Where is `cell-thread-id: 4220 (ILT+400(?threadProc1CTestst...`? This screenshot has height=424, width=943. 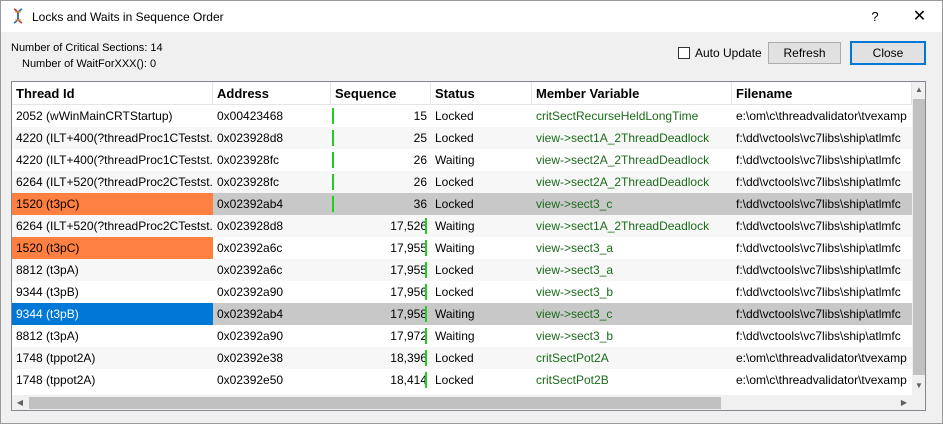
cell-thread-id: 4220 (ILT+400(?threadProc1CTestst... is located at coordinates (114, 138).